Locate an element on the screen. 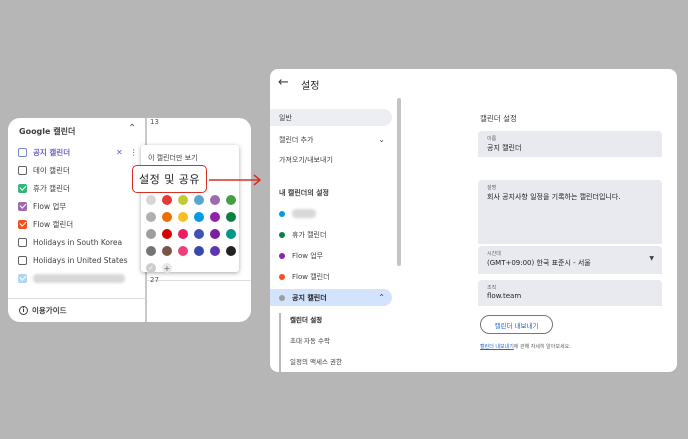 The image size is (688, 439). section-title: 캘린더 설정 is located at coordinates (498, 118).